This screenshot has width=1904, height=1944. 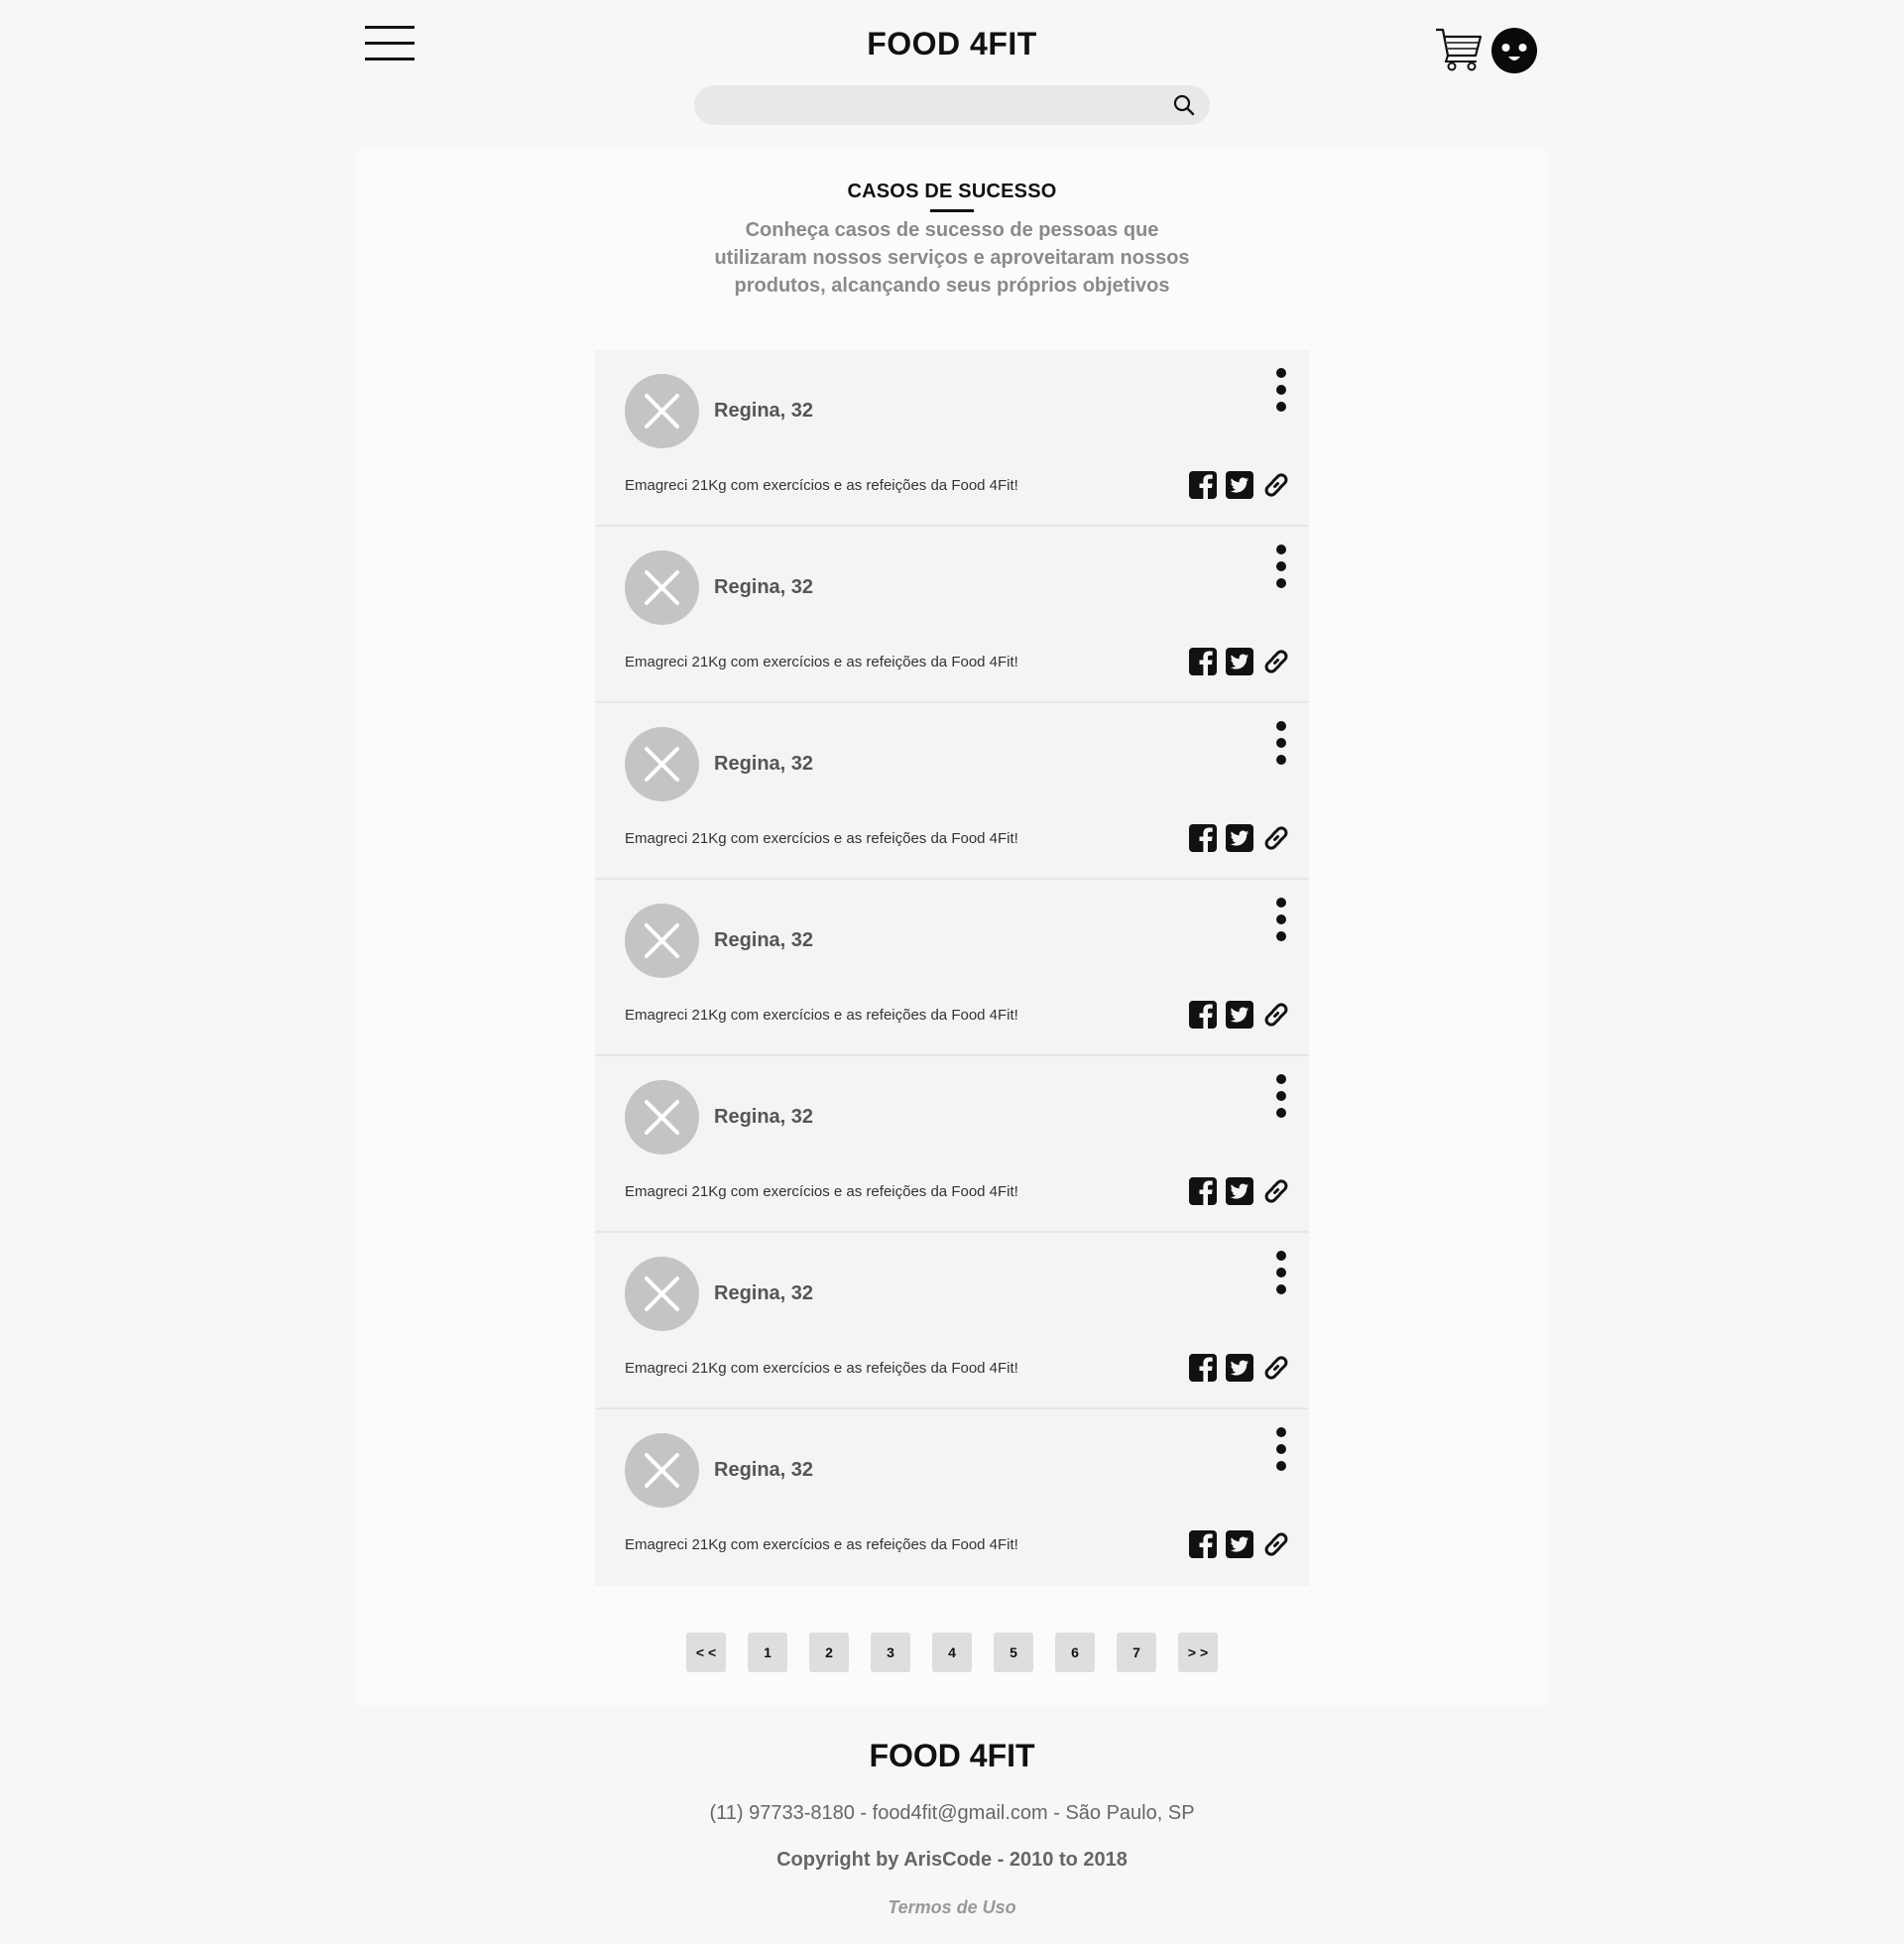 I want to click on pagination-next-button: > >, so click(x=1198, y=1652).